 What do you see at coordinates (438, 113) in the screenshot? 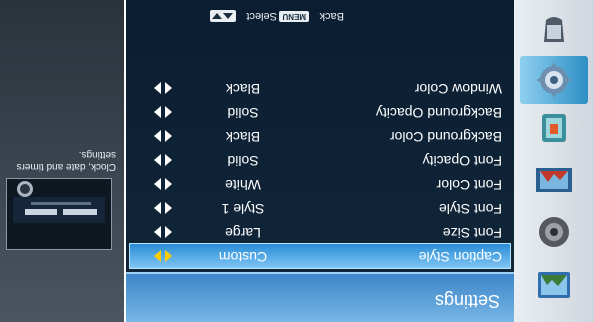
I see `row-label: Background Opacity` at bounding box center [438, 113].